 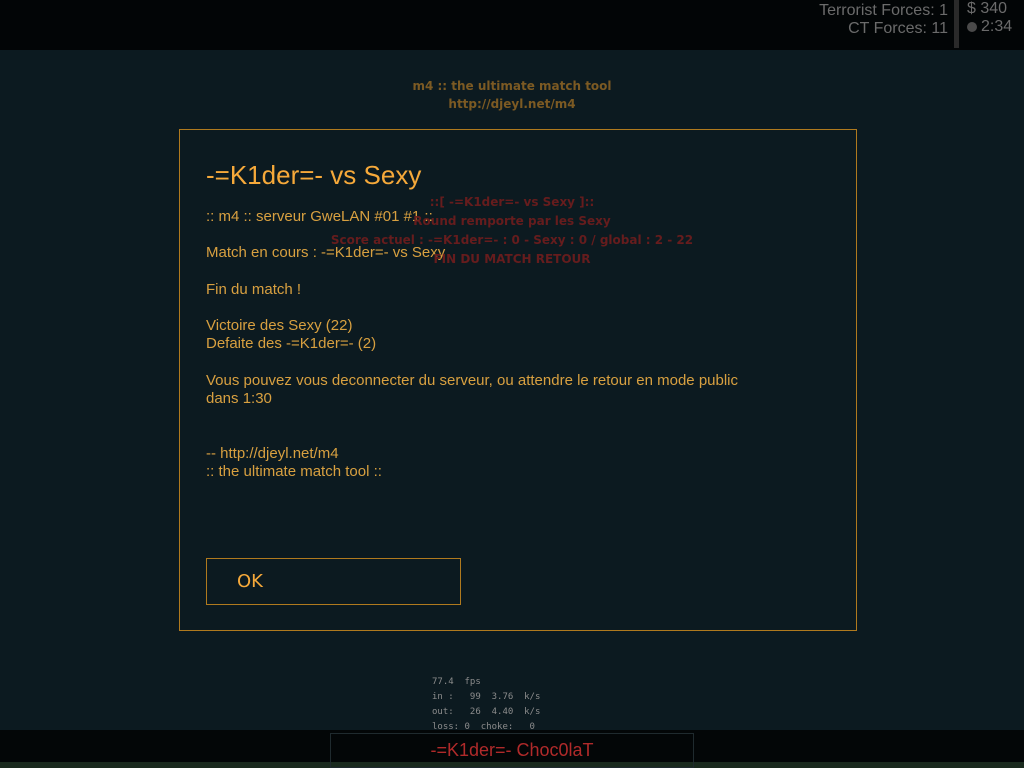 I want to click on center-message-line: Round remporte par les Sexy, so click(x=512, y=221).